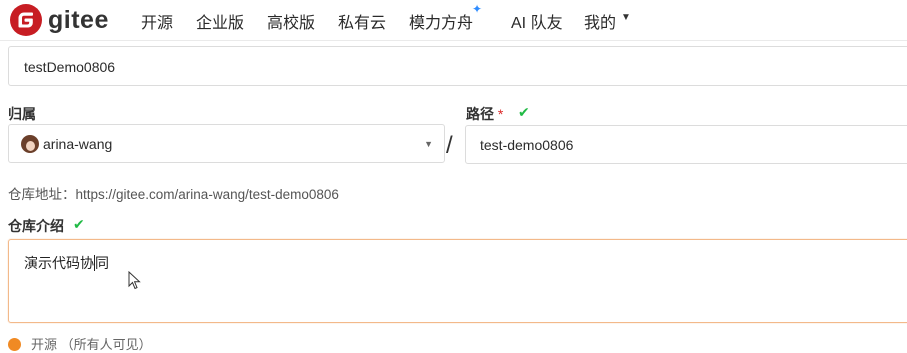 The width and height of the screenshot is (907, 353). Describe the element at coordinates (78, 144) in the screenshot. I see `owner-value: arina-wang` at that location.